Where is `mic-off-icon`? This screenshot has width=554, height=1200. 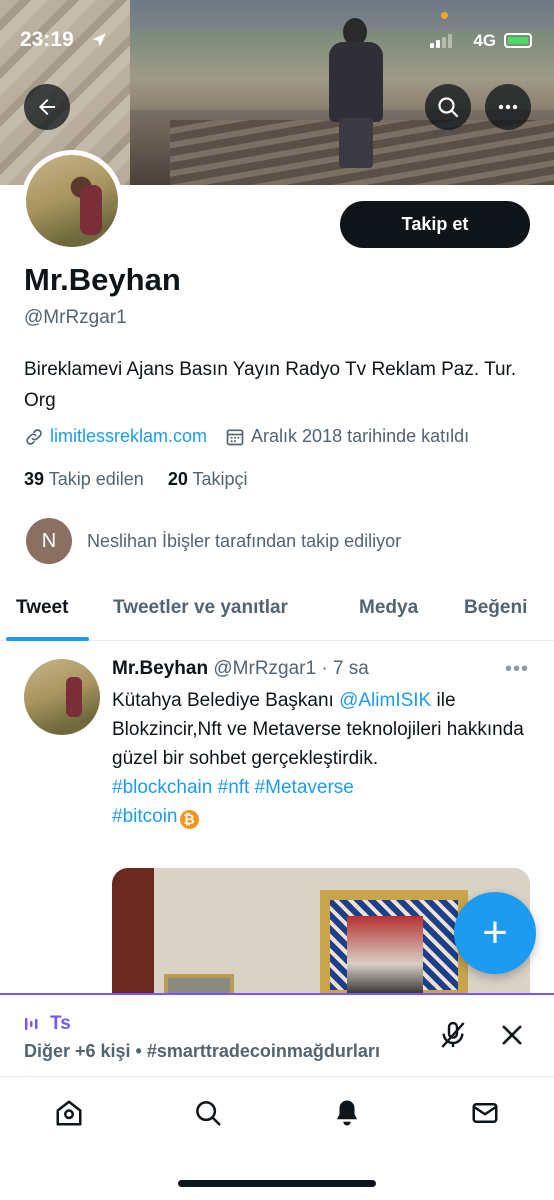
mic-off-icon is located at coordinates (453, 1037).